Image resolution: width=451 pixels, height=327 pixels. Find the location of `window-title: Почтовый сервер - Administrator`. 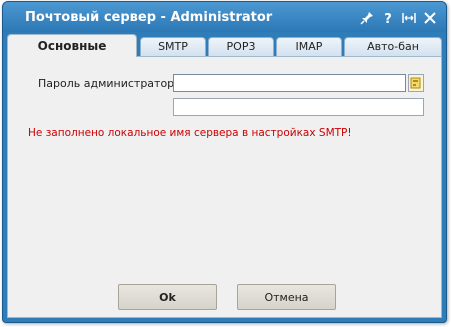

window-title: Почтовый сервер - Administrator is located at coordinates (149, 17).